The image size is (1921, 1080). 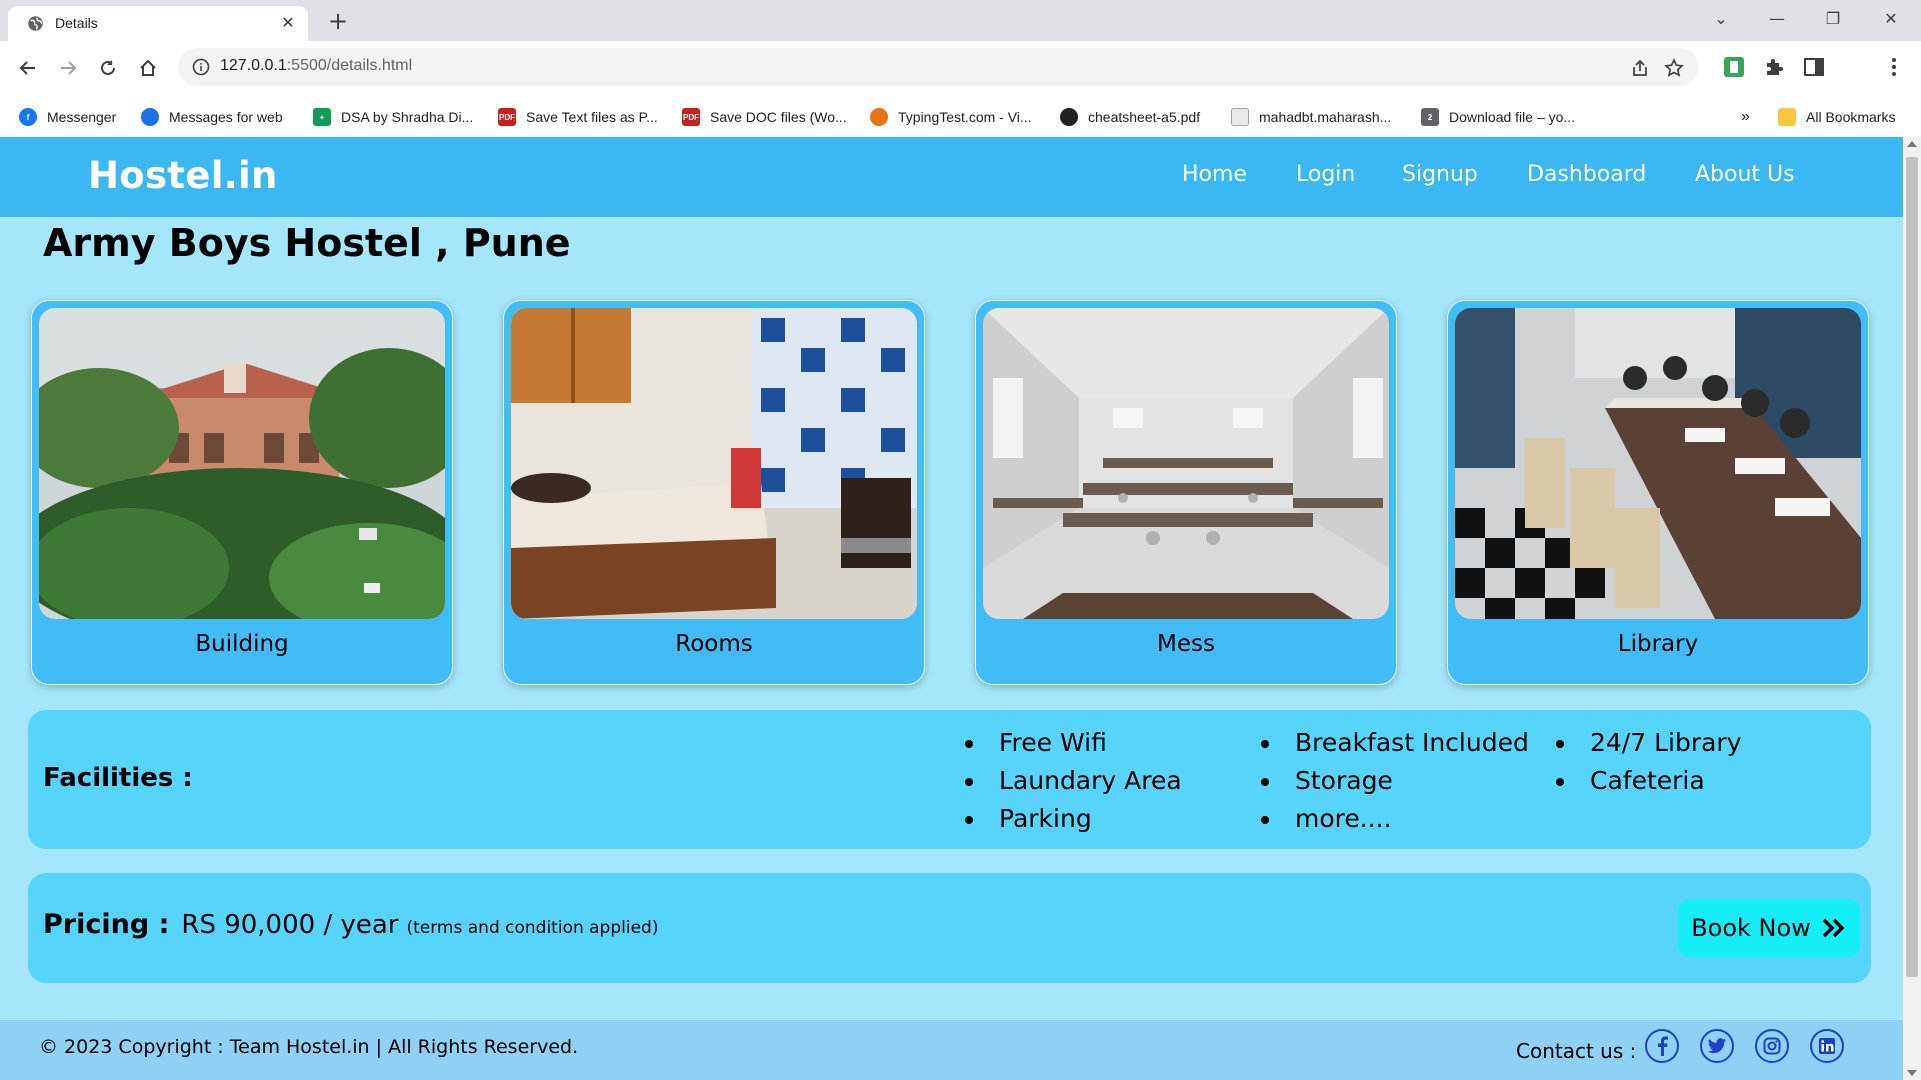 What do you see at coordinates (1717, 1046) in the screenshot?
I see `twitter-icon` at bounding box center [1717, 1046].